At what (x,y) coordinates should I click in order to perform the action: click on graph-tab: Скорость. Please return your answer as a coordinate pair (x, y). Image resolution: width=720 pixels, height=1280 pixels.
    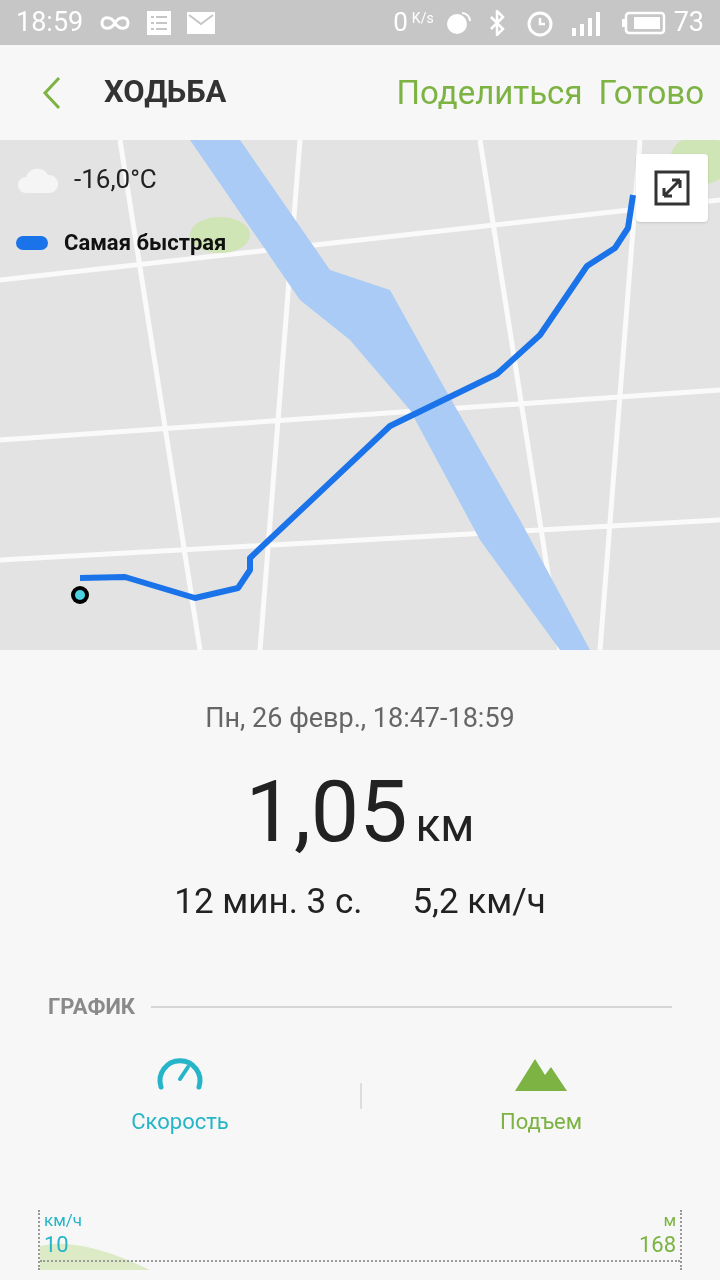
    Looking at the image, I should click on (180, 1095).